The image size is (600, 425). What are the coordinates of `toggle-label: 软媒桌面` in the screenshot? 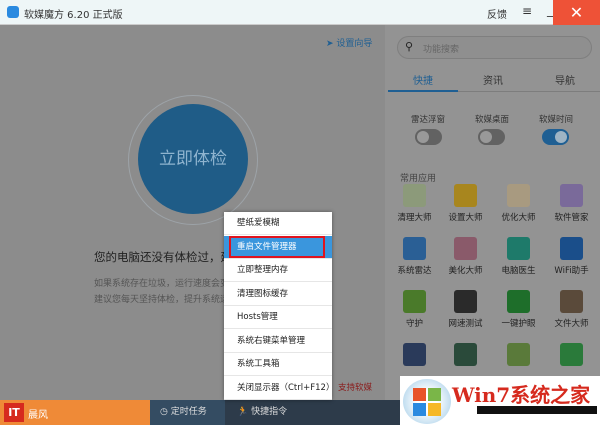 It's located at (491, 120).